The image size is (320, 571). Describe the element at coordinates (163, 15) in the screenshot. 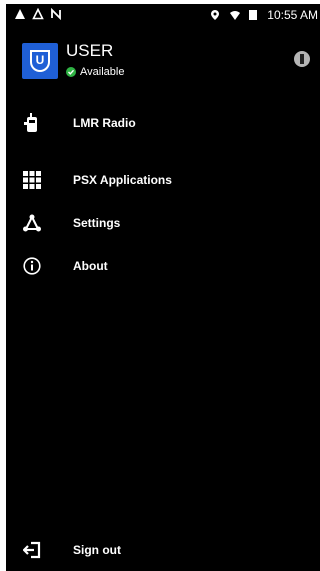

I see `status-bar: 10:55 AM` at that location.